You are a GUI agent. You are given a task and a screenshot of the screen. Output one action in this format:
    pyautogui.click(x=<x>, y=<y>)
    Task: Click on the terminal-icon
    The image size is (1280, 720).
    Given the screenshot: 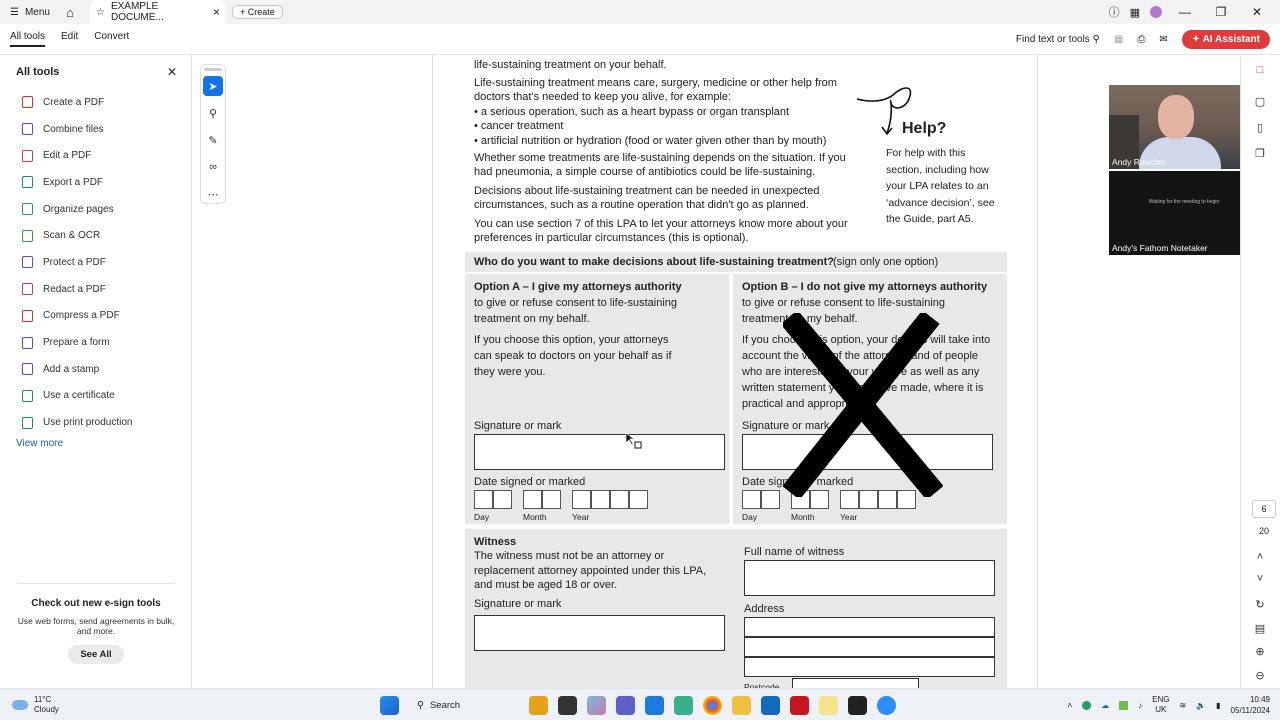 What is the action you would take?
    pyautogui.click(x=567, y=705)
    